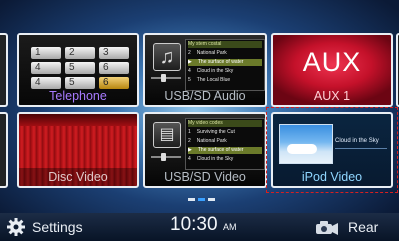 This screenshot has width=399, height=241. I want to click on volume-slider-icon, so click(166, 78).